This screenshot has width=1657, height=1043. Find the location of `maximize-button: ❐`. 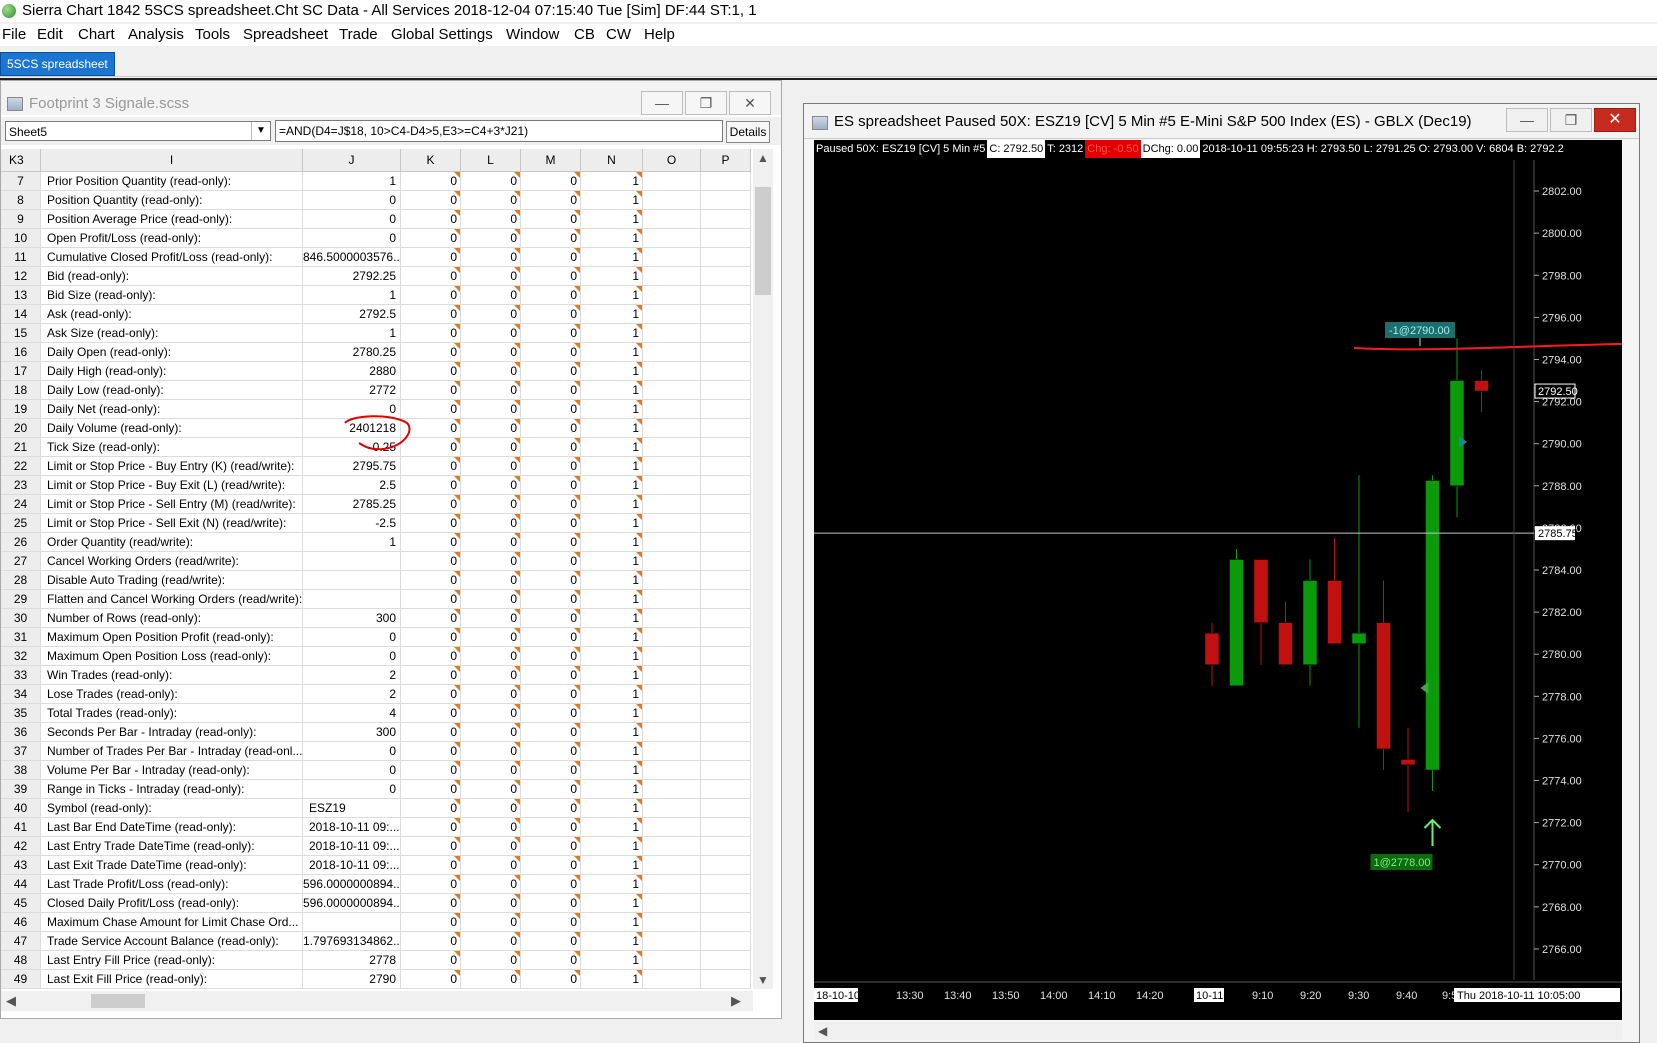

maximize-button: ❐ is located at coordinates (706, 103).